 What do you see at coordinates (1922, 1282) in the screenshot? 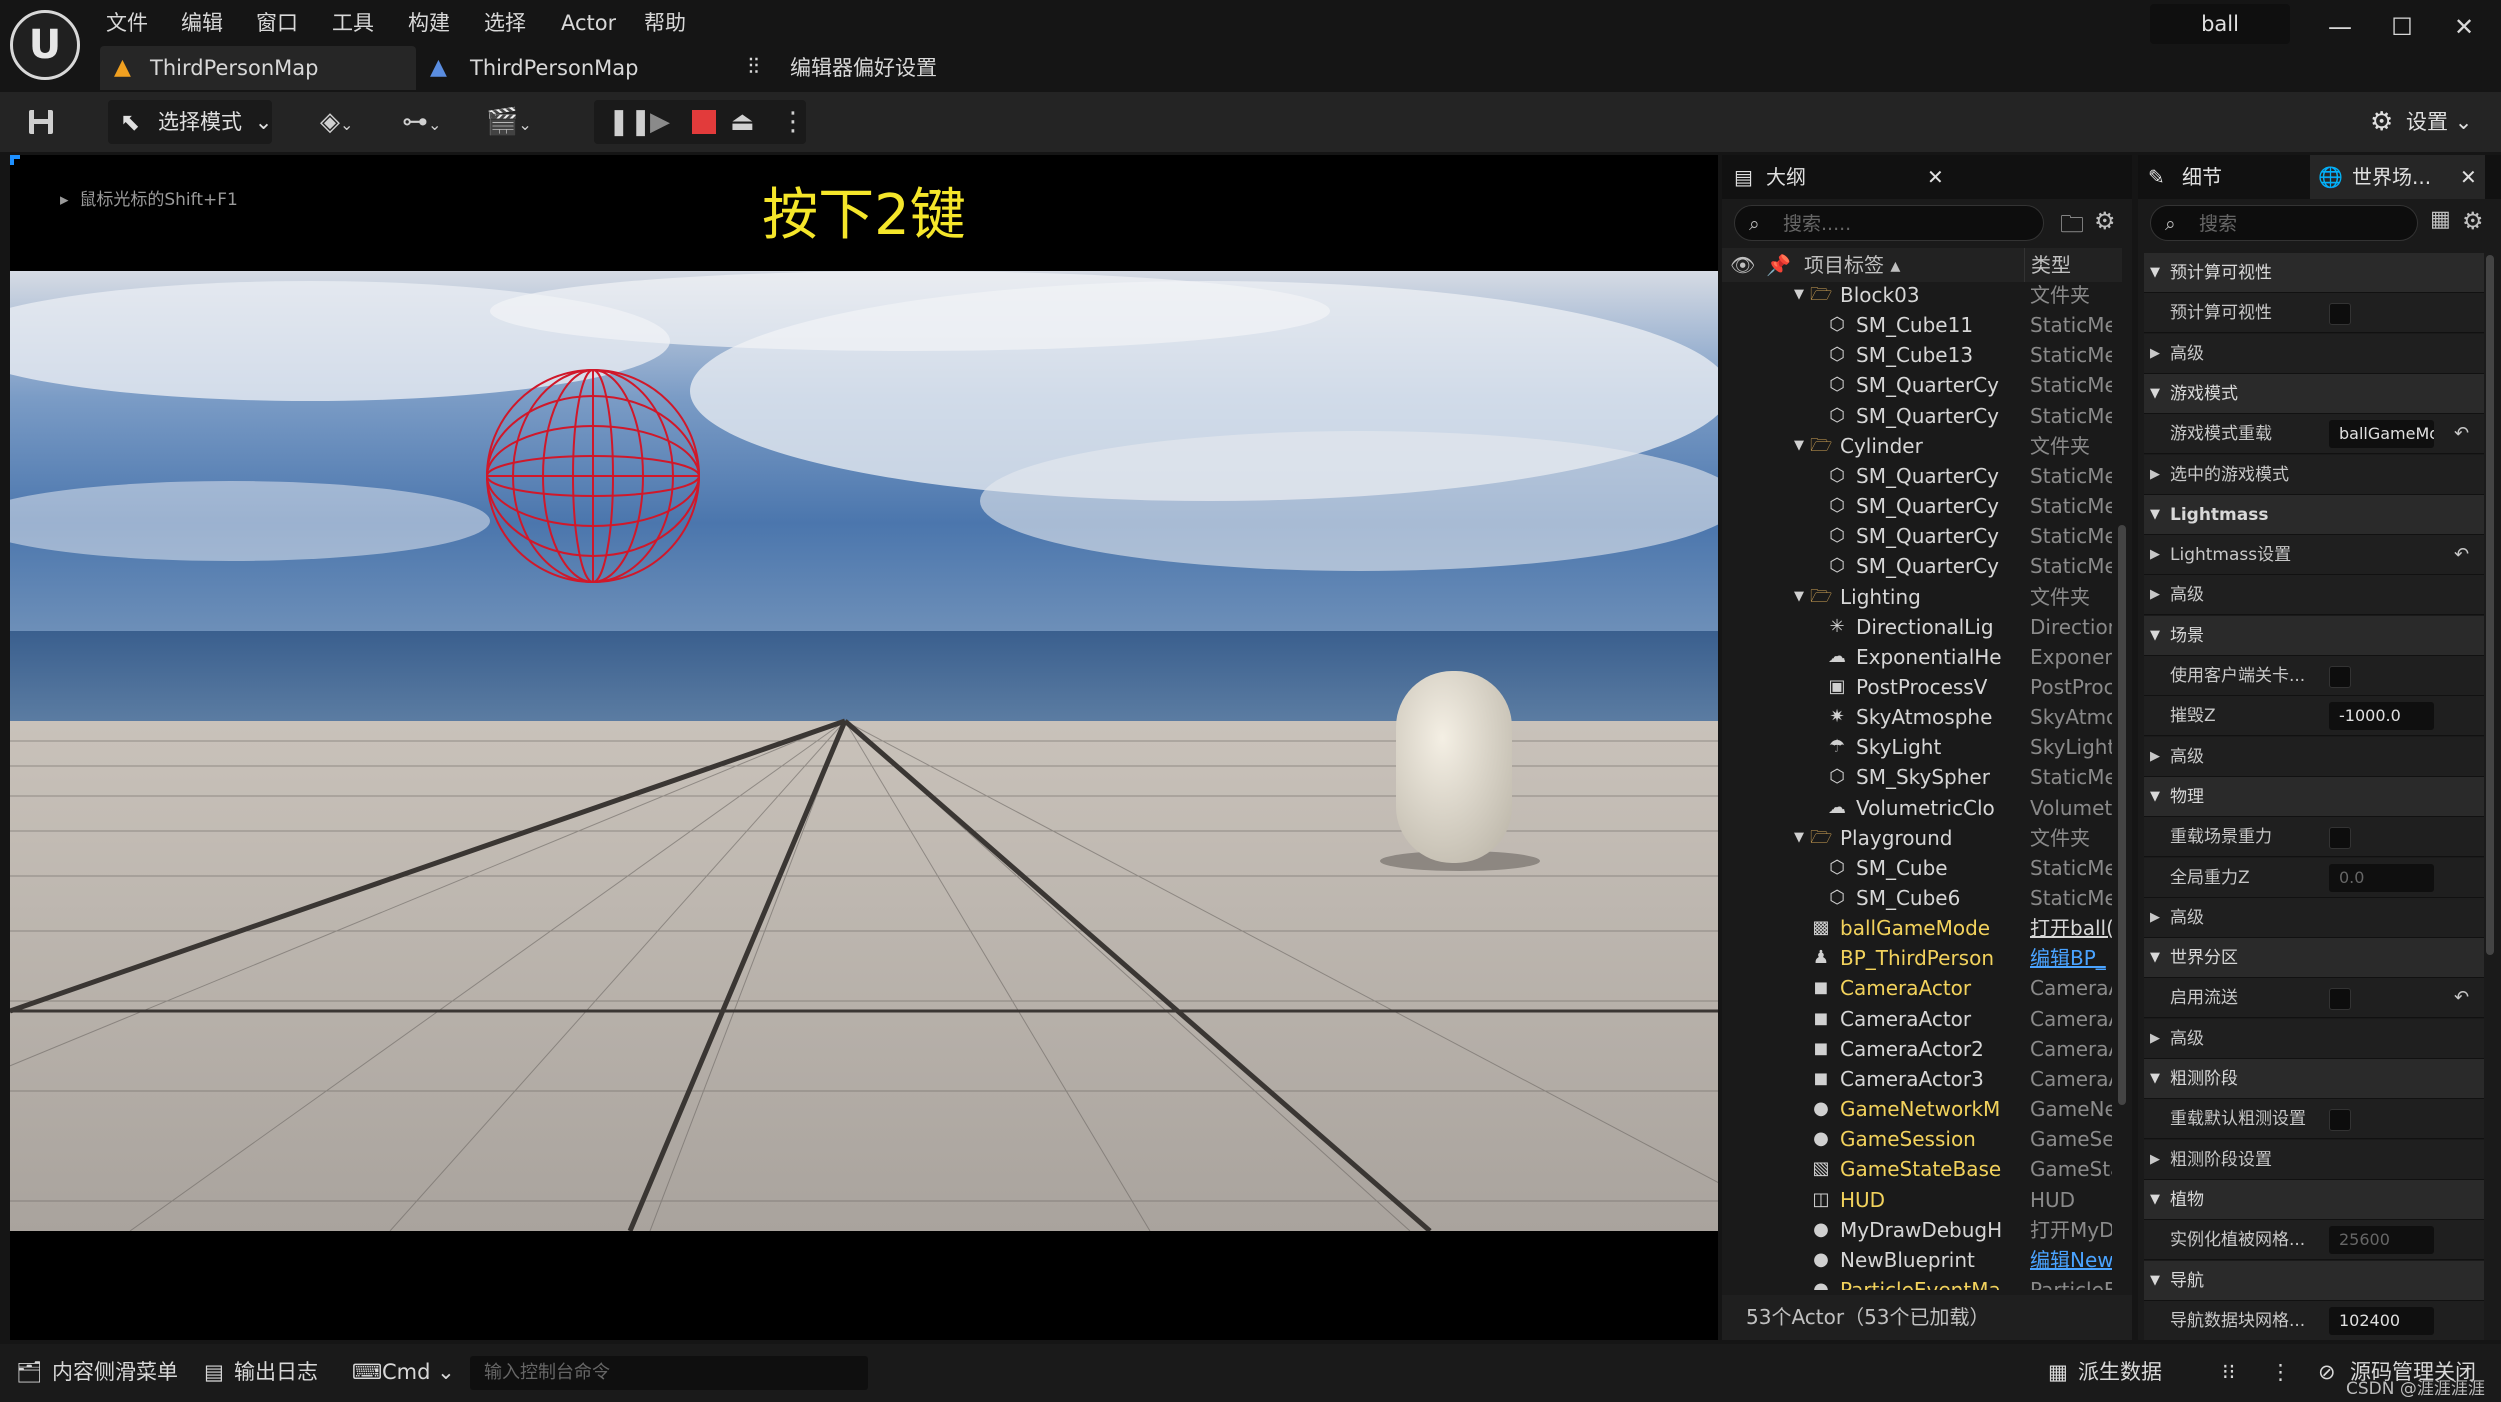
I see `outliner-actor-row: ● ParticleEventMa ParticleE` at bounding box center [1922, 1282].